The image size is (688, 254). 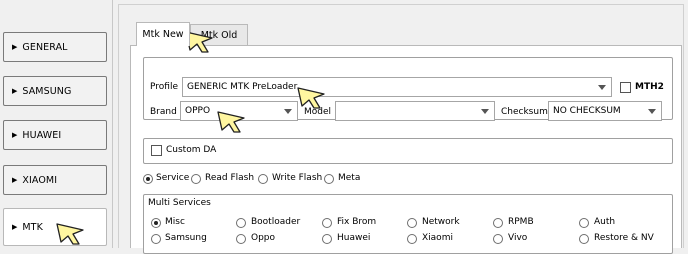 What do you see at coordinates (47, 91) in the screenshot?
I see `sidebar-item-label: SAMSUNG` at bounding box center [47, 91].